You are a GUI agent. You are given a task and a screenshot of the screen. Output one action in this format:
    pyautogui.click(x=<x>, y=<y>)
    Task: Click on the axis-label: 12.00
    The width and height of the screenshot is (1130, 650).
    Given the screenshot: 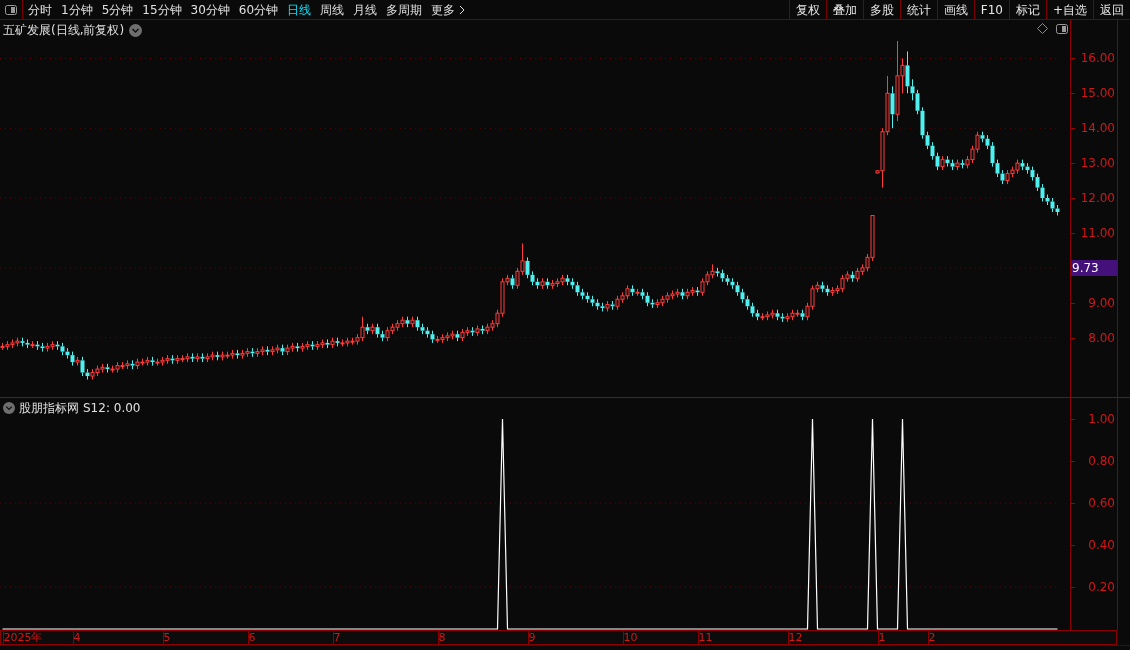 What is the action you would take?
    pyautogui.click(x=1097, y=198)
    